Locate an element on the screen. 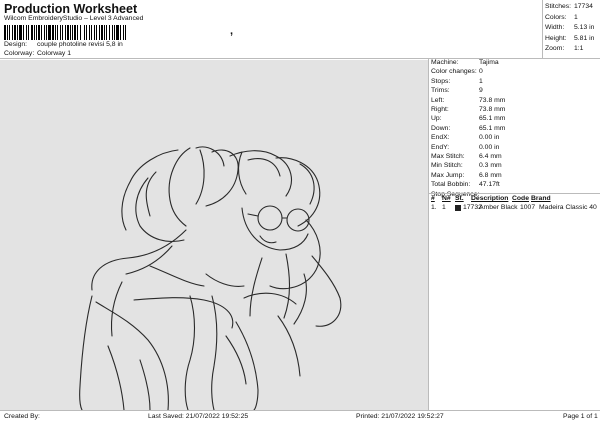  info-row: Max Stitch: 6.4 mm is located at coordinates (466, 157).